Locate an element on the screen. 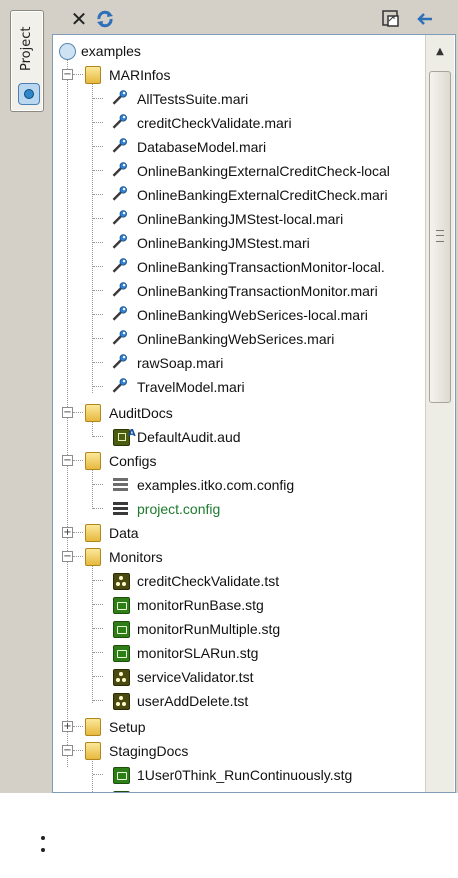 Image resolution: width=458 pixels, height=878 pixels. close-icon: ✕ is located at coordinates (79, 19).